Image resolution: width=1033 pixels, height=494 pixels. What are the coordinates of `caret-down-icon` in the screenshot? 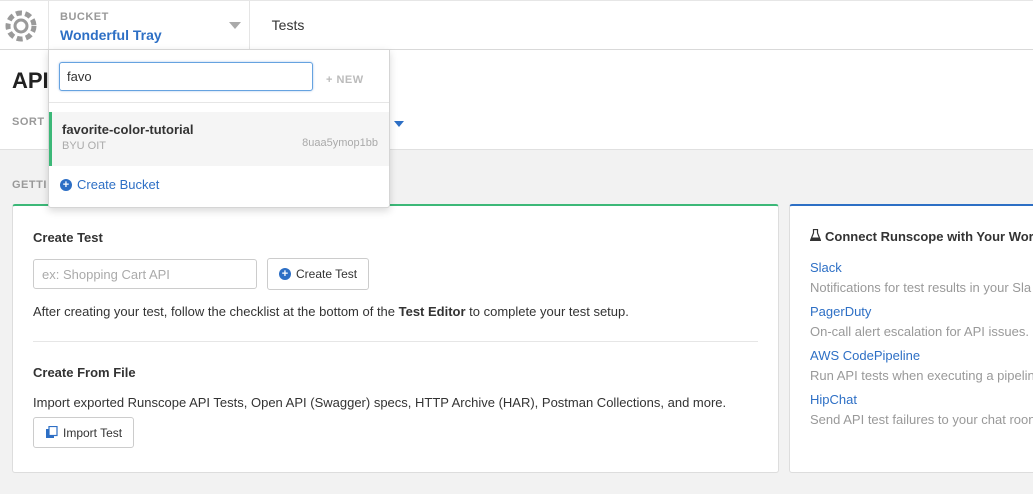 It's located at (398, 123).